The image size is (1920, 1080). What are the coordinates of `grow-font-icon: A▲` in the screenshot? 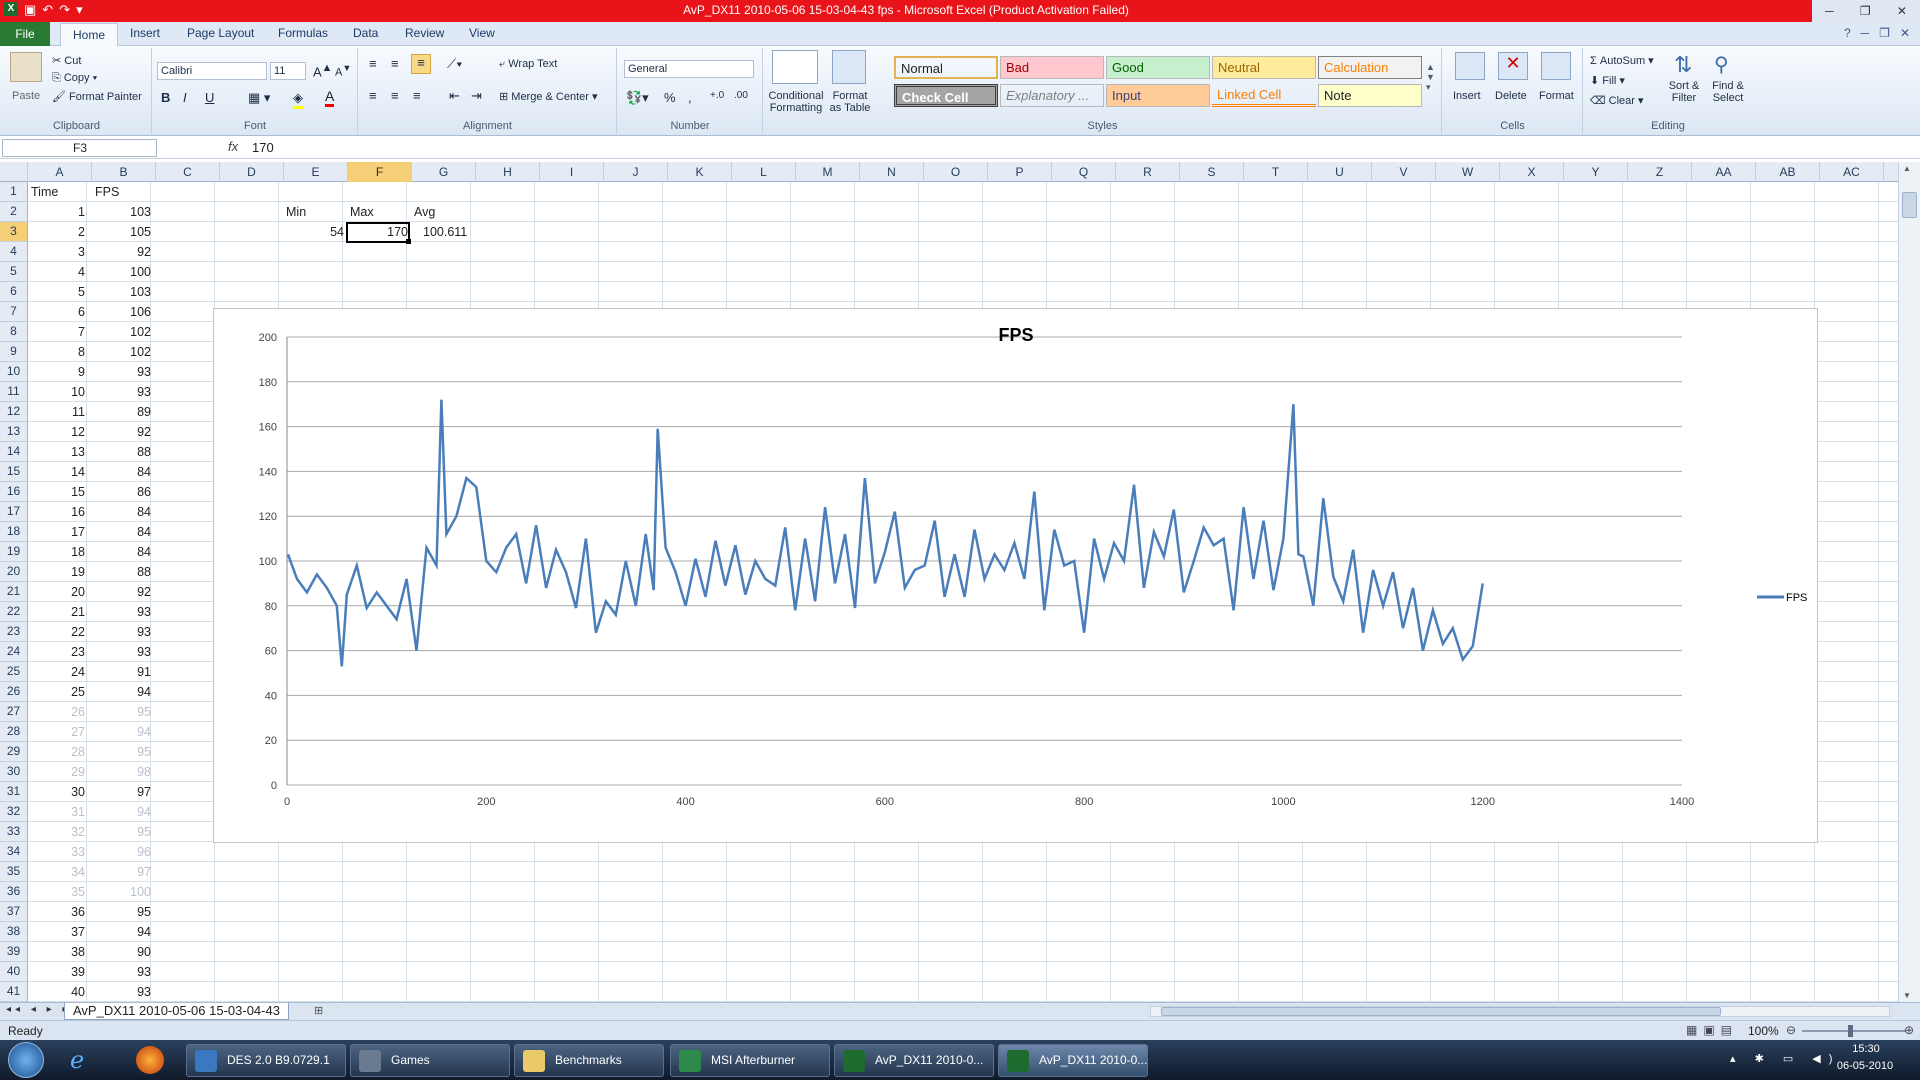 It's located at (322, 70).